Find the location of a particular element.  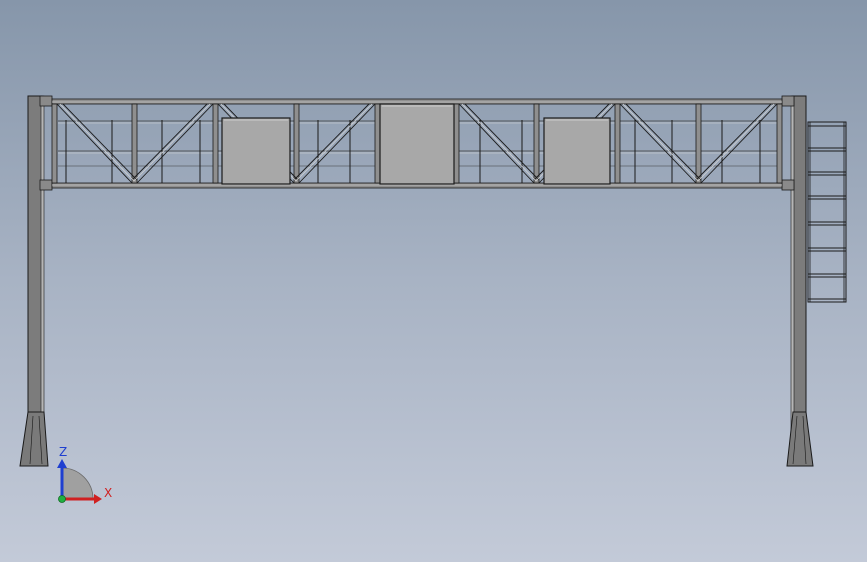

y-axis-dot is located at coordinates (62, 499).